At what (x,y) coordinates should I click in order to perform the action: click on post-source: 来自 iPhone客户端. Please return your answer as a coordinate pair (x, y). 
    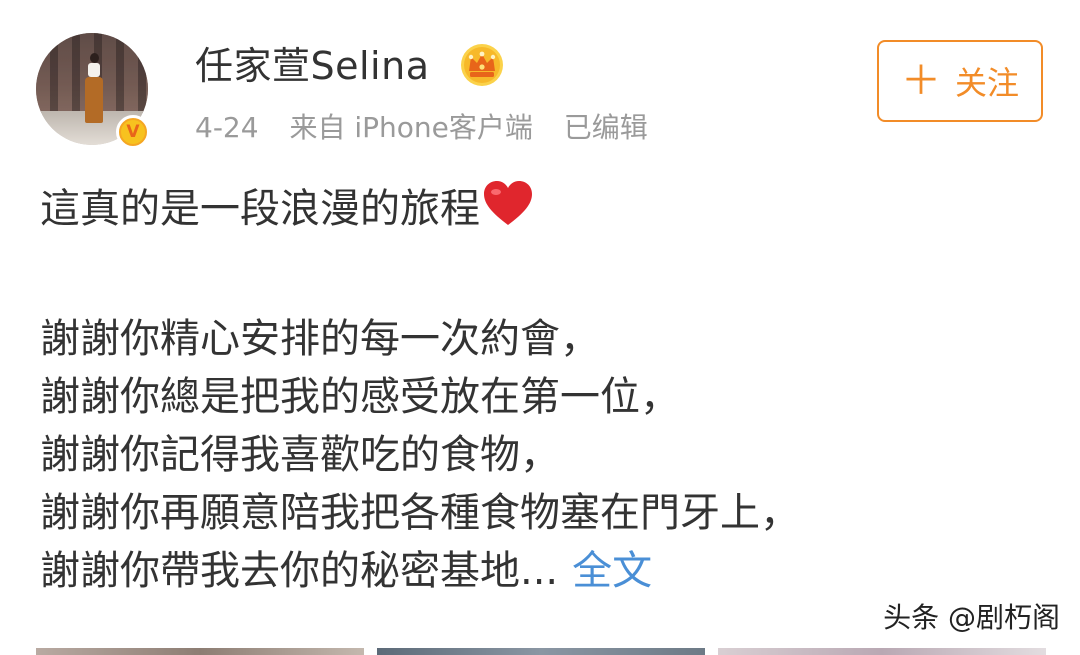
    Looking at the image, I should click on (411, 127).